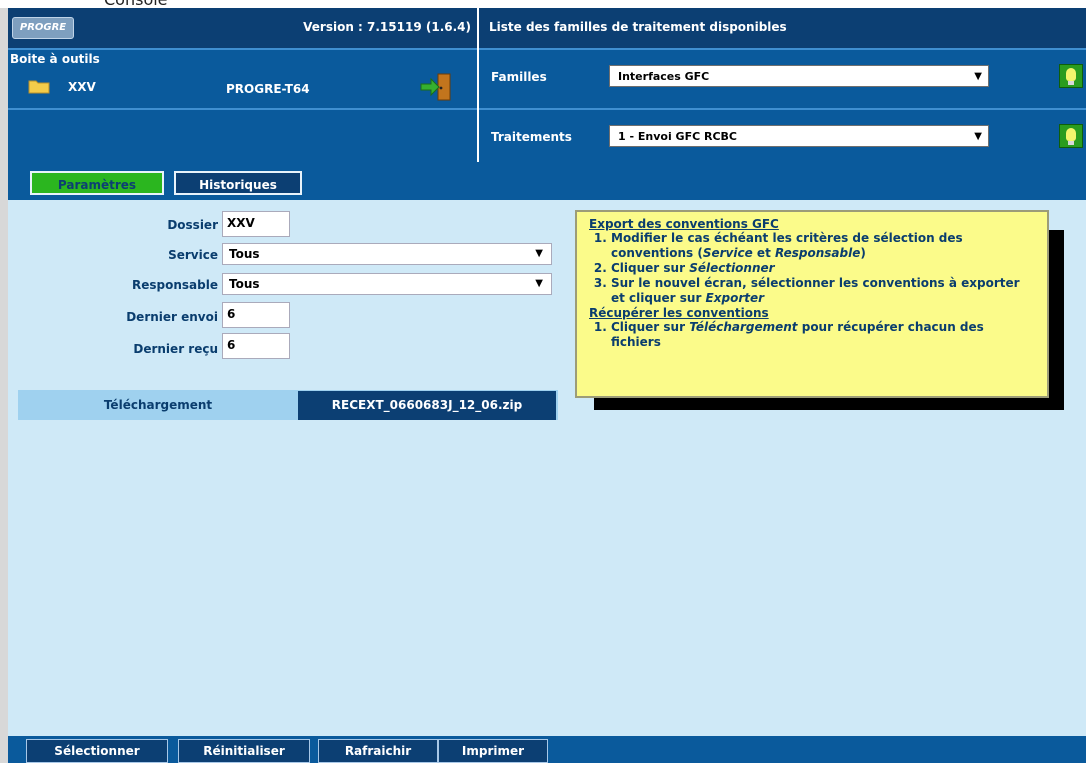 The image size is (1086, 763). What do you see at coordinates (799, 76) in the screenshot?
I see `families-select: Interfaces GFC ▼` at bounding box center [799, 76].